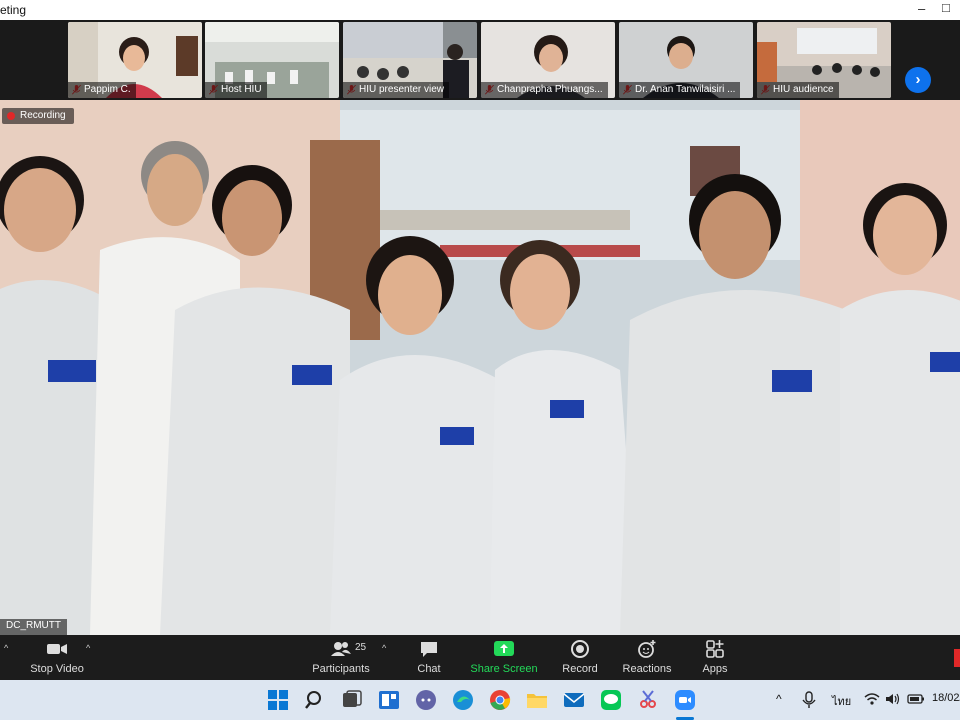 The width and height of the screenshot is (960, 720). Describe the element at coordinates (278, 700) in the screenshot. I see `windows-start-icon` at that location.